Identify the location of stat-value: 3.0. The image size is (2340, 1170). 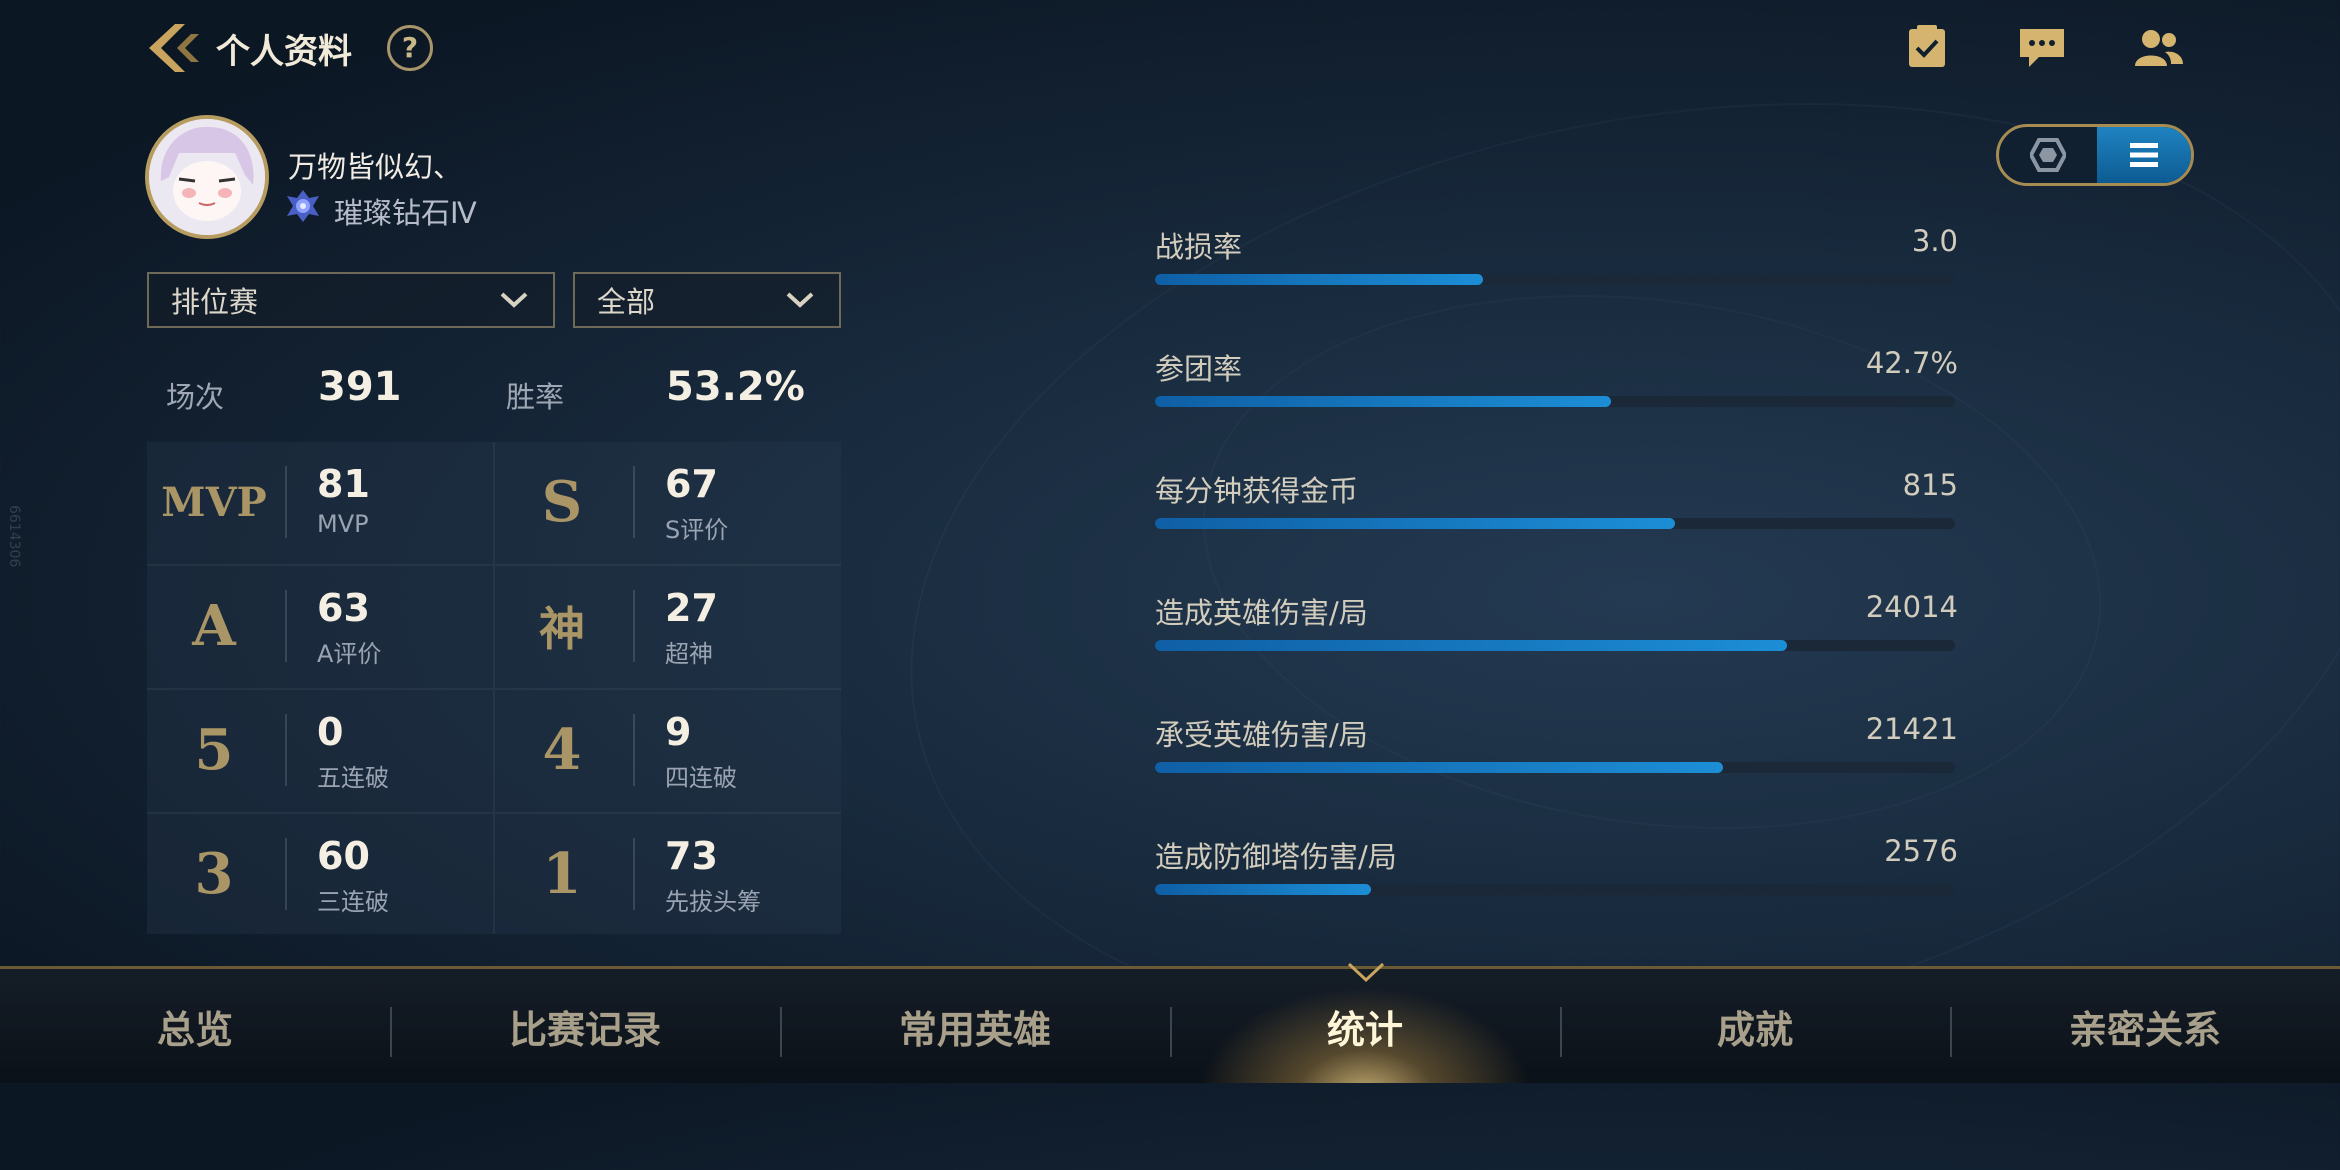
(1934, 241).